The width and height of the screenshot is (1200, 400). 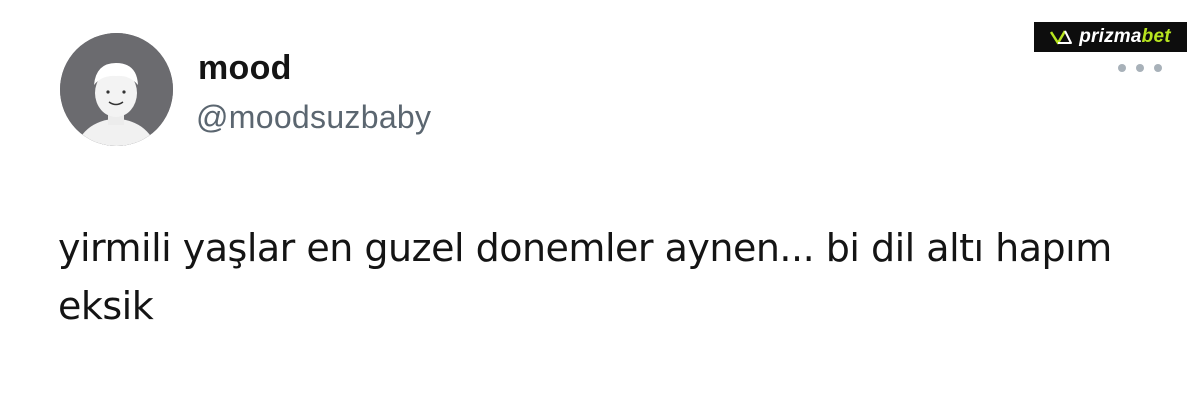 I want to click on tweet-text-line: eksik, so click(x=106, y=306).